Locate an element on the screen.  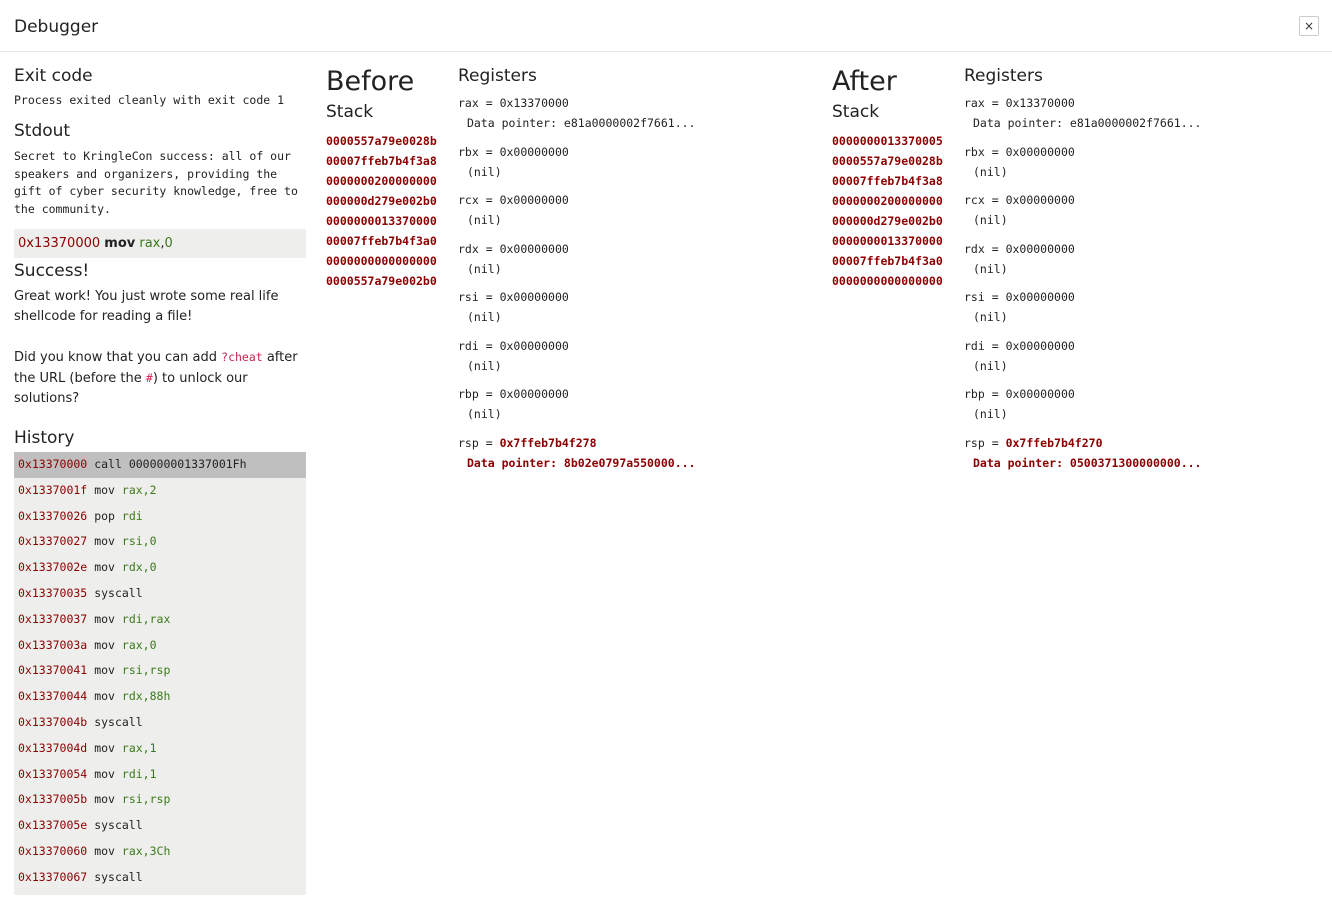
before-register-name: rsp is located at coordinates (468, 442).